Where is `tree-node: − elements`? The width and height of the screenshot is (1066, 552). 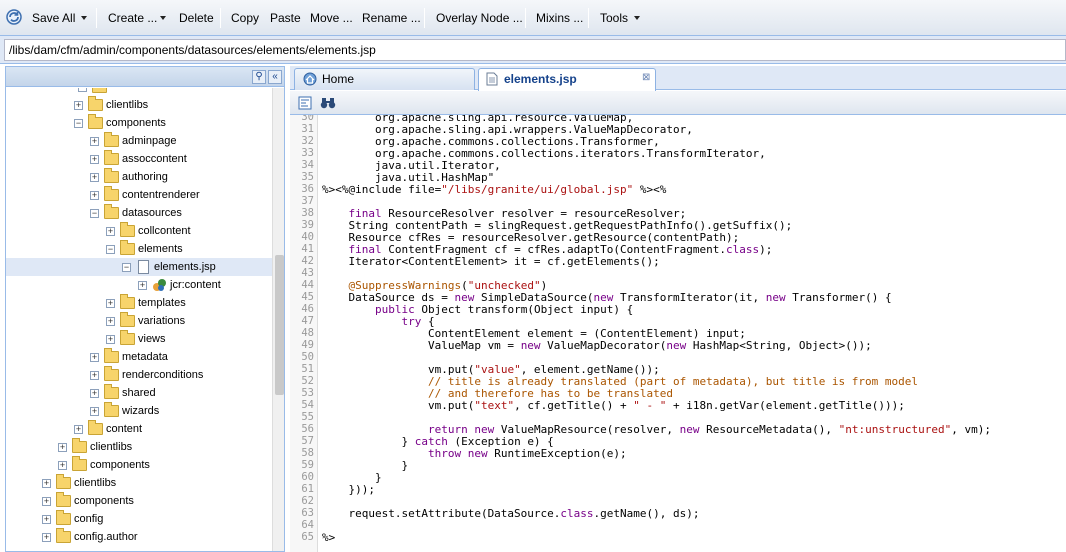
tree-node: − elements is located at coordinates (139, 249).